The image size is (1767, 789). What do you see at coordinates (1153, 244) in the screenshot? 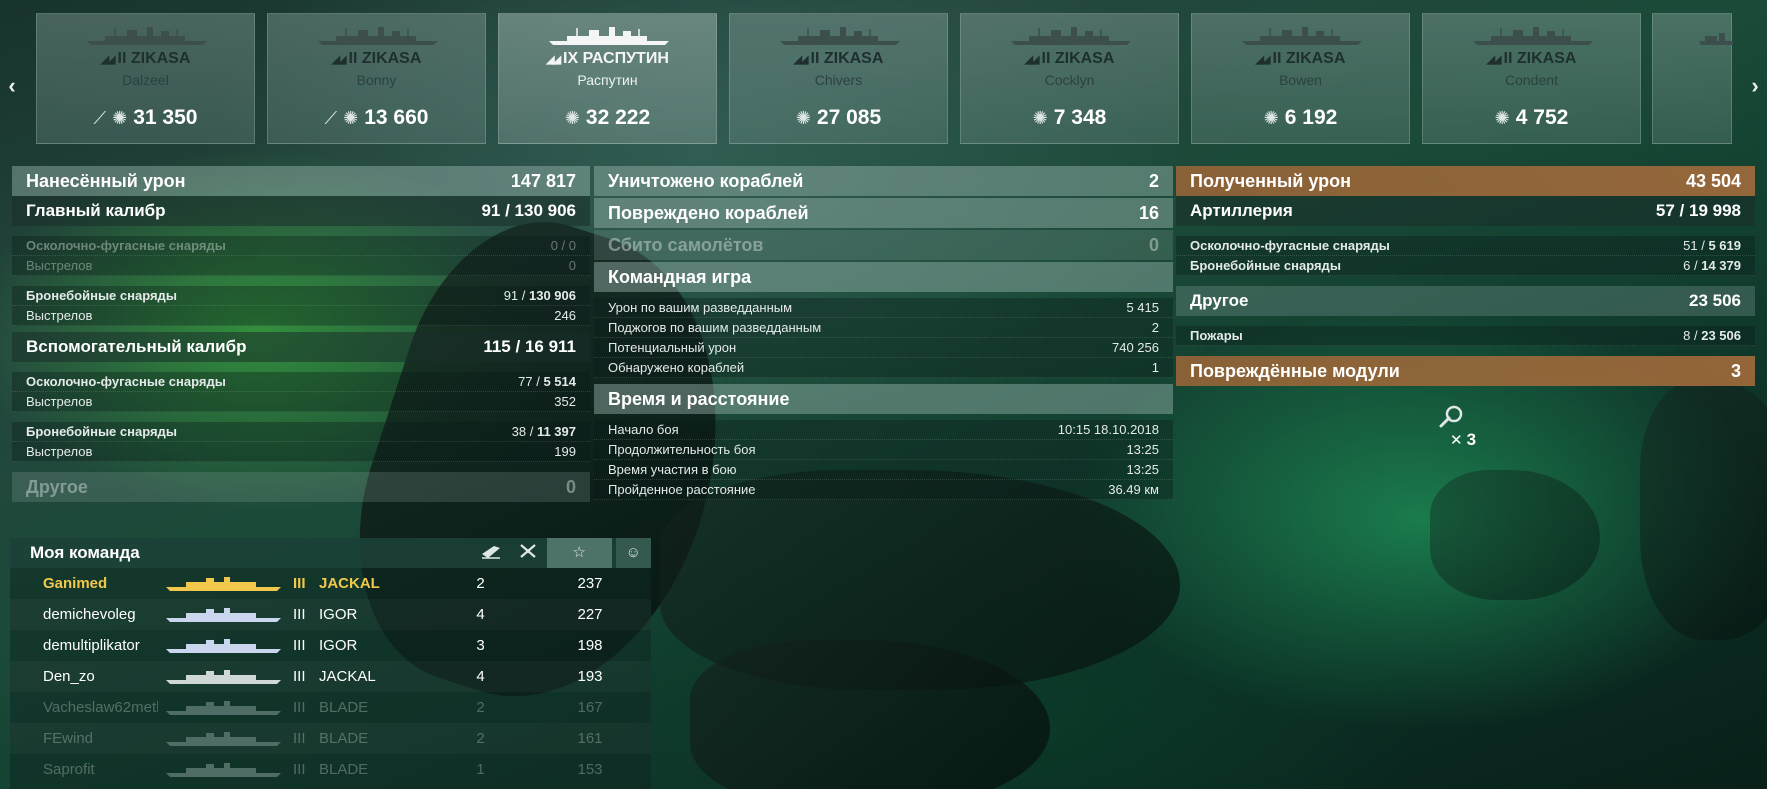
I see `planes-shot-value: 0` at bounding box center [1153, 244].